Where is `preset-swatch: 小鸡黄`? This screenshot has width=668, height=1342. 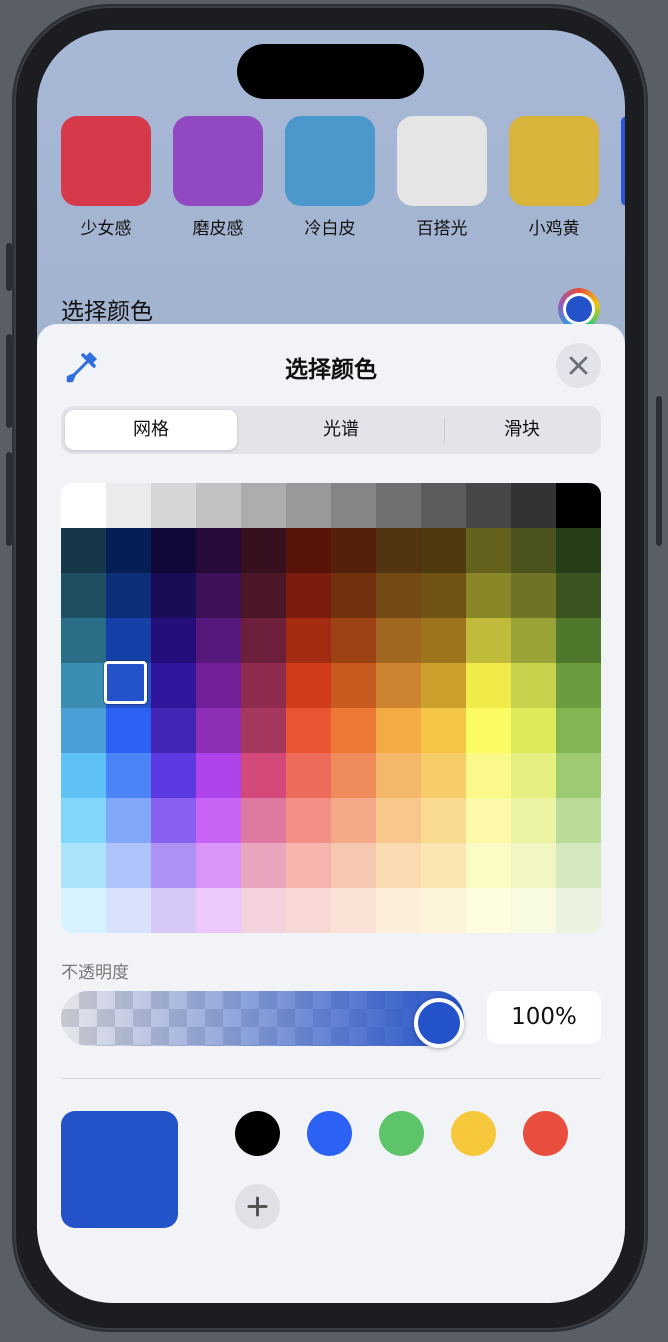 preset-swatch: 小鸡黄 is located at coordinates (554, 177).